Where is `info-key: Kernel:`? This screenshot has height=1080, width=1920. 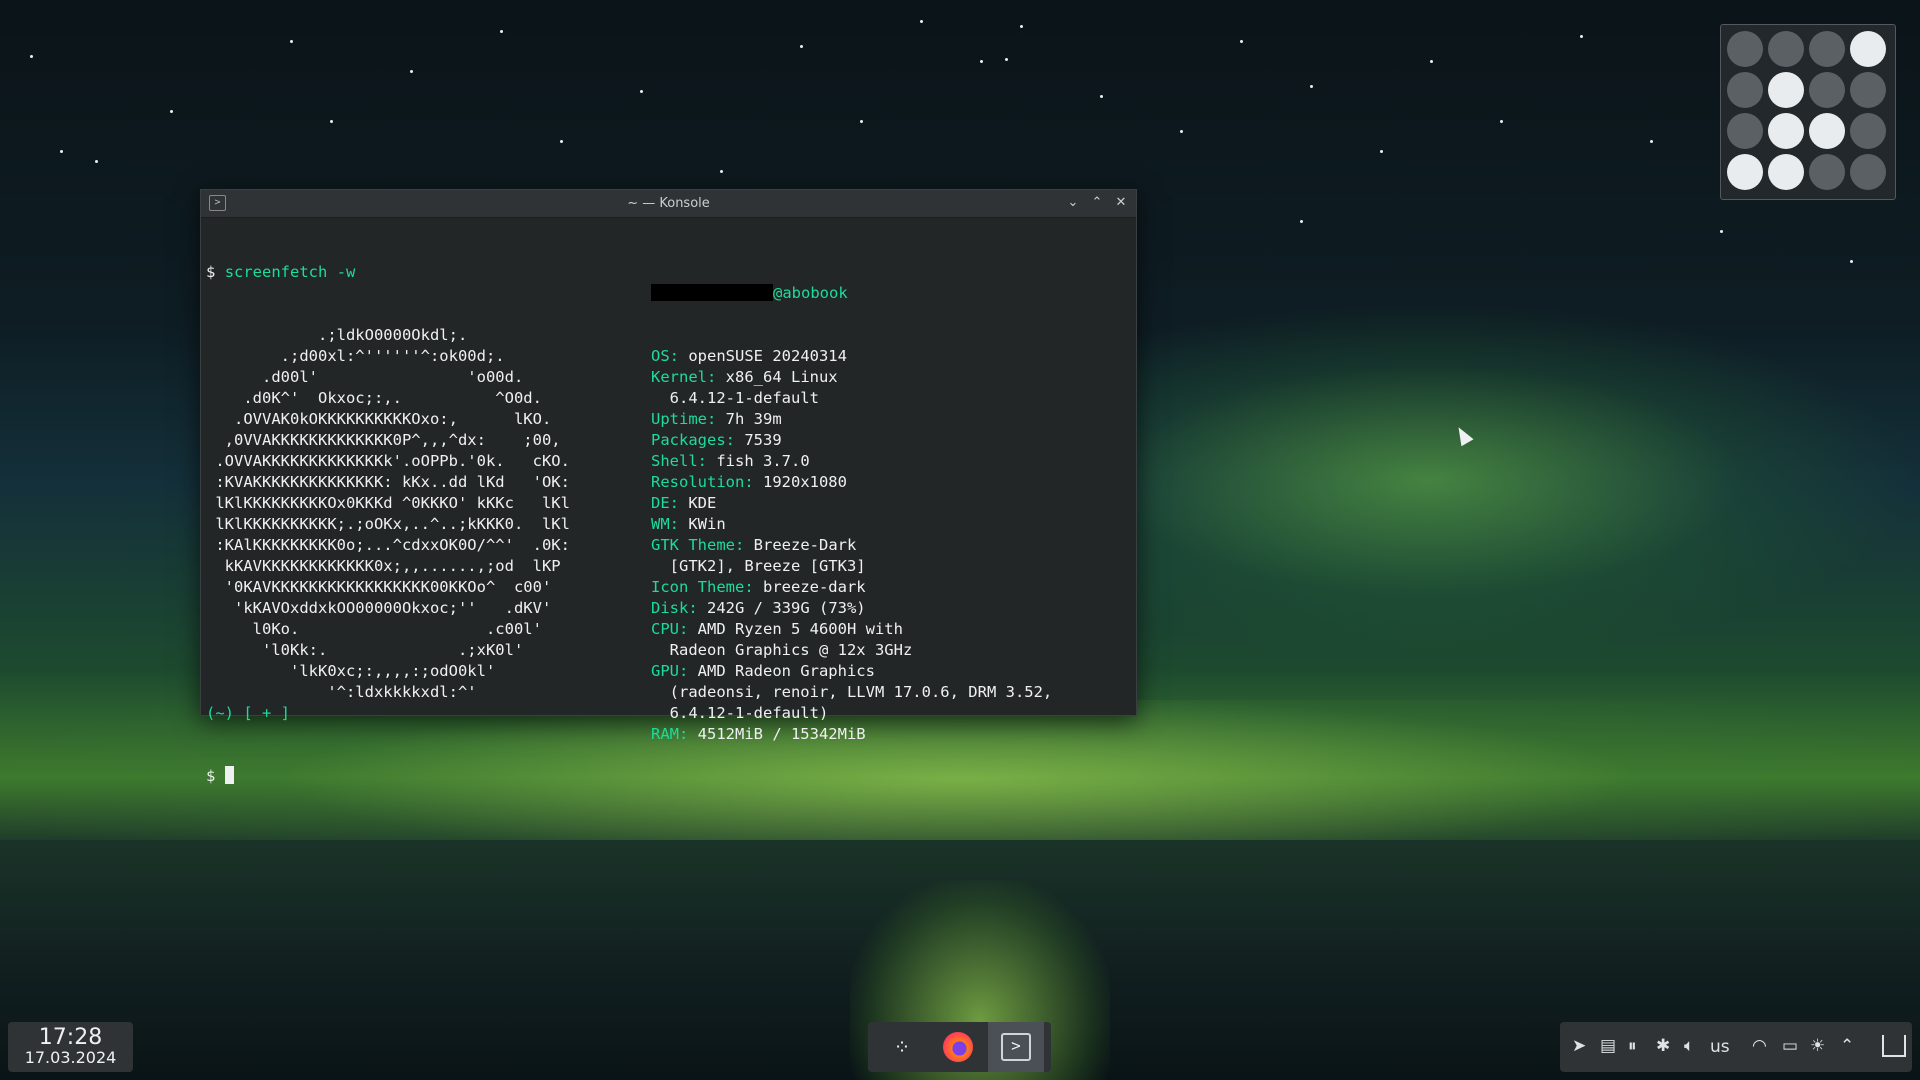
info-key: Kernel: is located at coordinates (684, 377).